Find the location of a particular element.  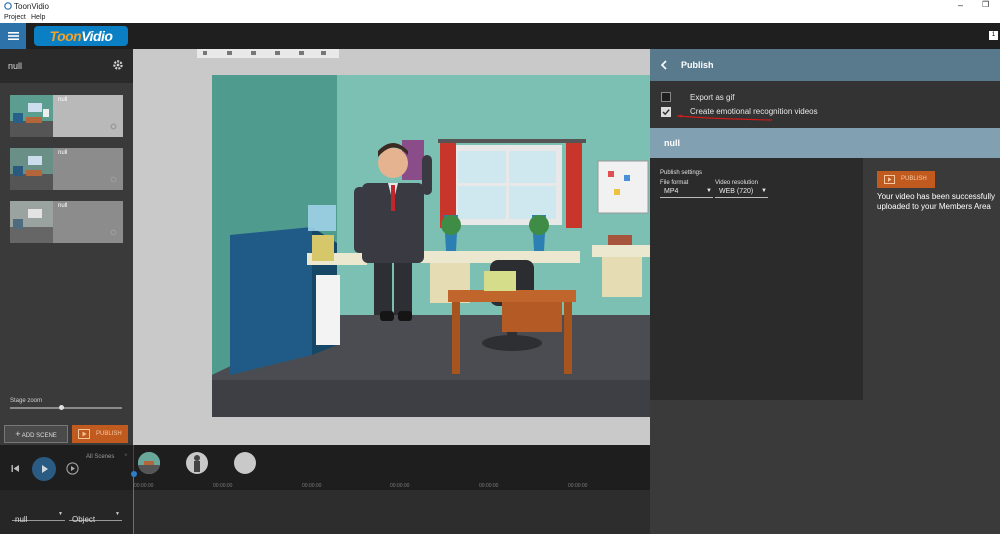

play-icon is located at coordinates (45, 469).